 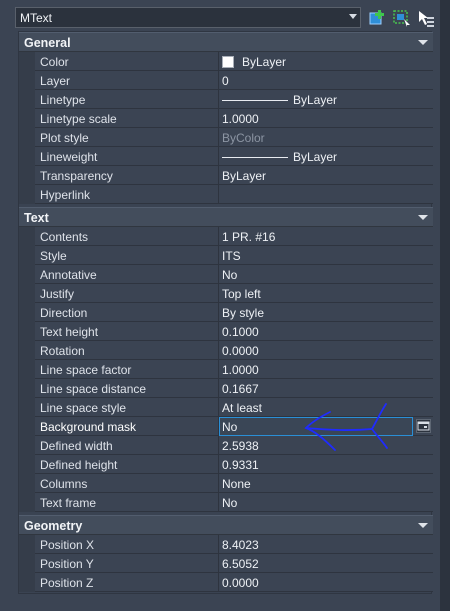 What do you see at coordinates (62, 351) in the screenshot?
I see `property-label: Rotation` at bounding box center [62, 351].